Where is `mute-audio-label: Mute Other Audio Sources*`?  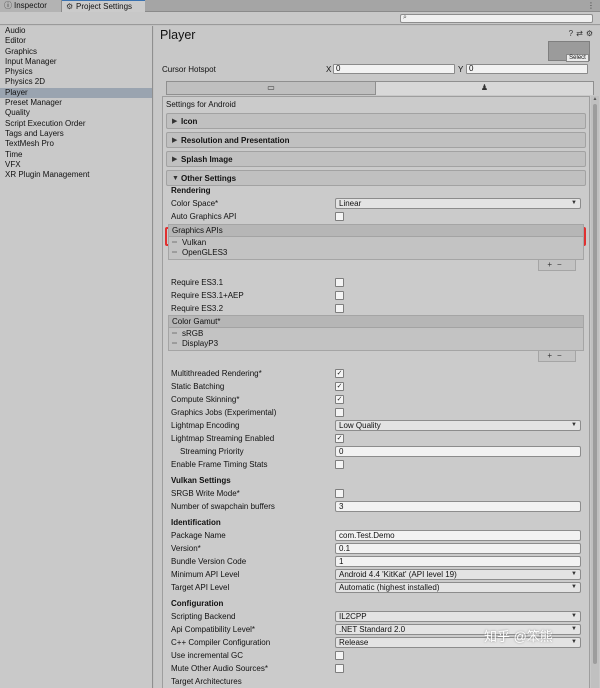 mute-audio-label: Mute Other Audio Sources* is located at coordinates (219, 668).